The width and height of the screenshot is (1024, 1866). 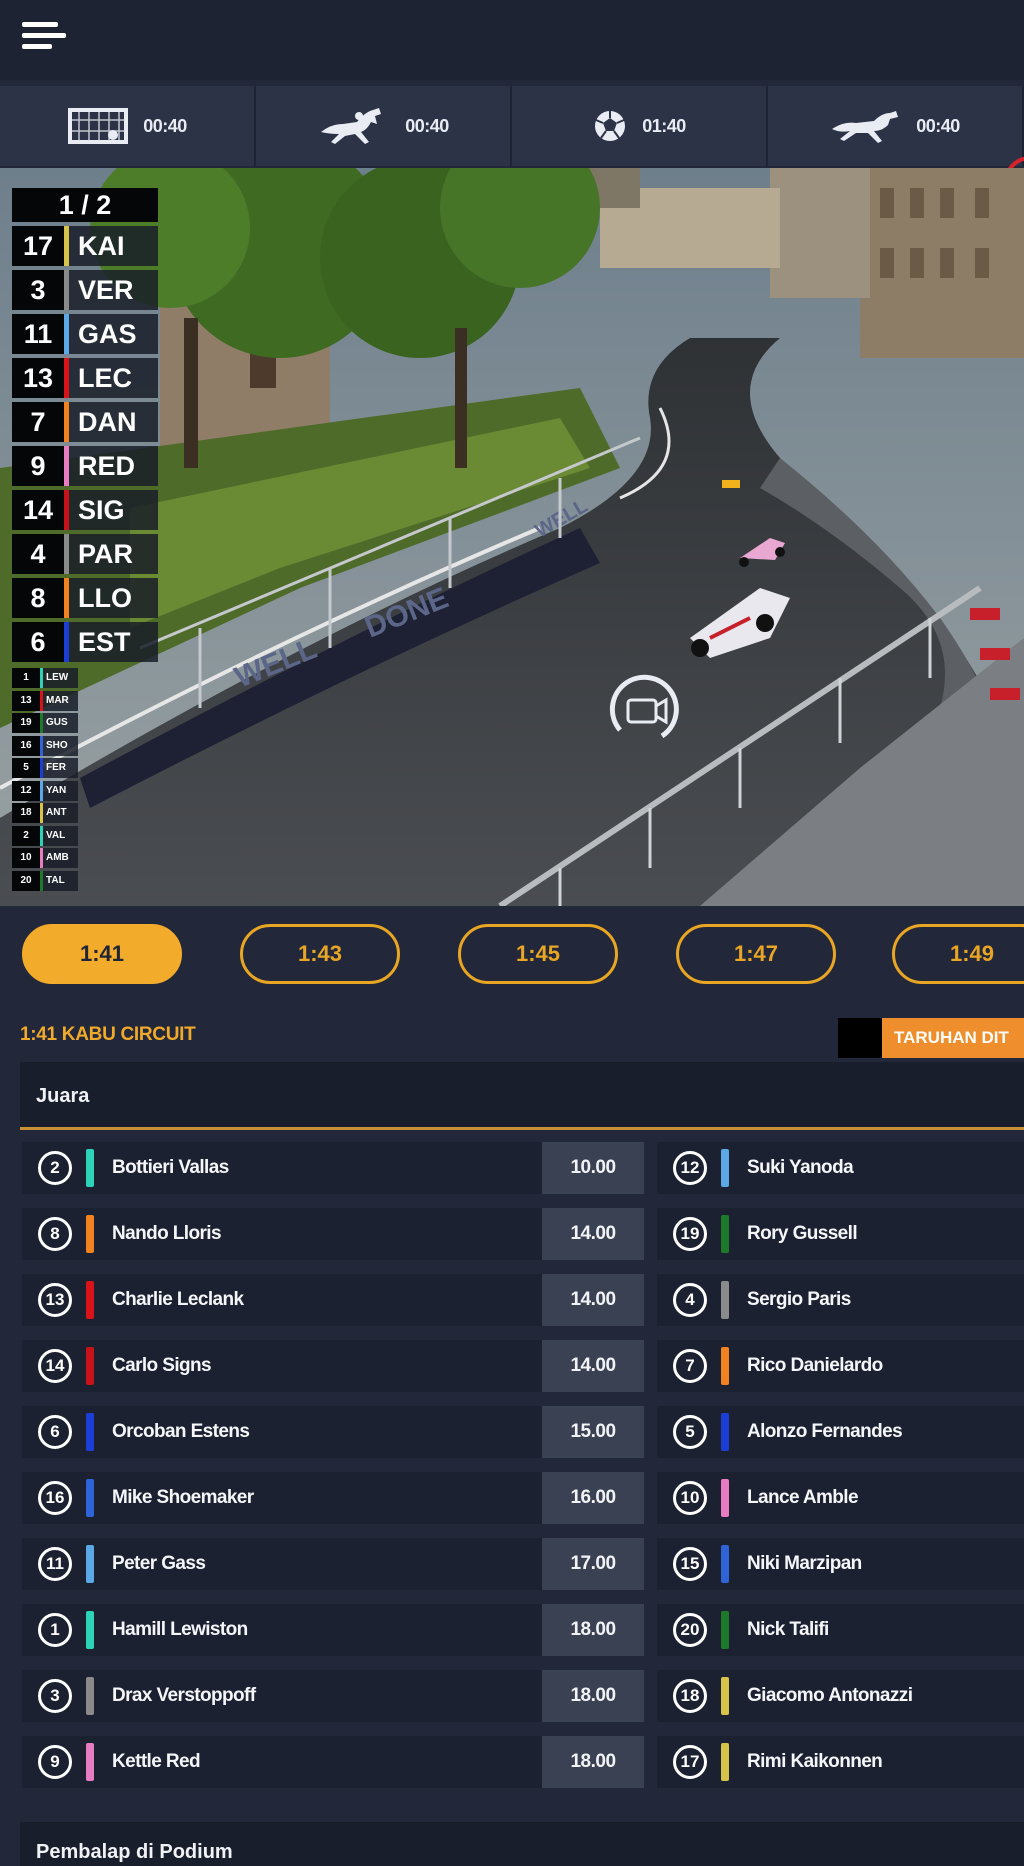 I want to click on game-tab-horse: 00:40, so click(x=384, y=126).